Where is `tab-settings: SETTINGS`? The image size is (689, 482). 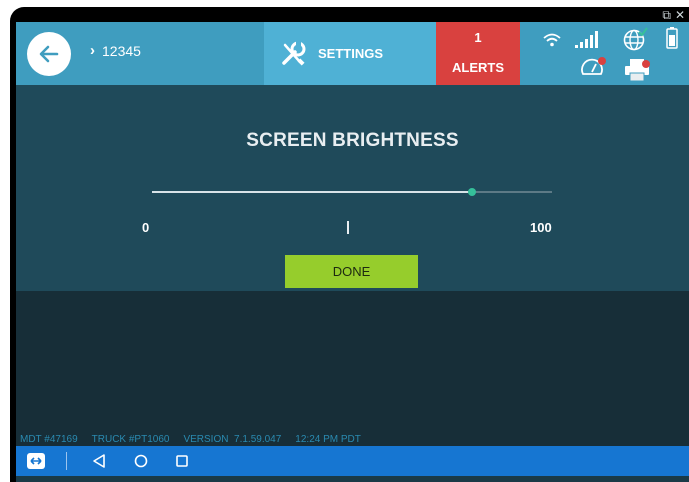
tab-settings: SETTINGS is located at coordinates (350, 53).